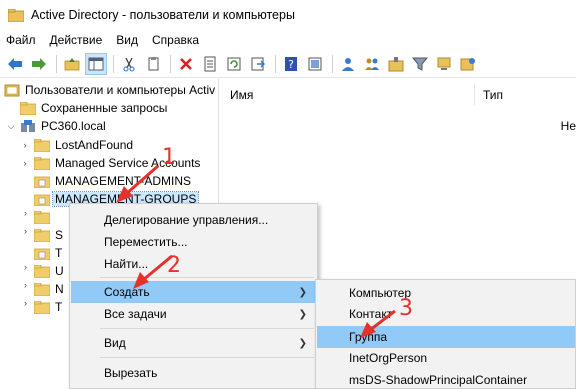 The image size is (576, 389). What do you see at coordinates (153, 64) in the screenshot?
I see `copy-icon` at bounding box center [153, 64].